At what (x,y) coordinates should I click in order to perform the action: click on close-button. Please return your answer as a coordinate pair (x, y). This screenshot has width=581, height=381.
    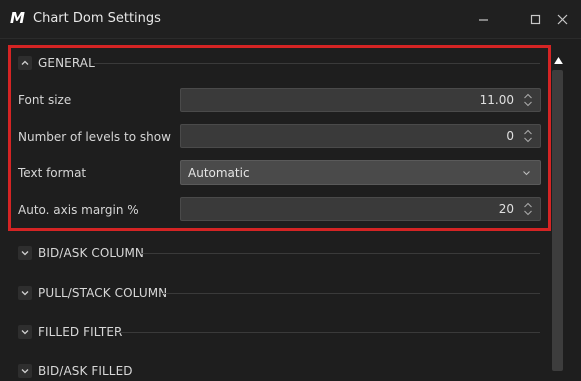
    Looking at the image, I should click on (562, 19).